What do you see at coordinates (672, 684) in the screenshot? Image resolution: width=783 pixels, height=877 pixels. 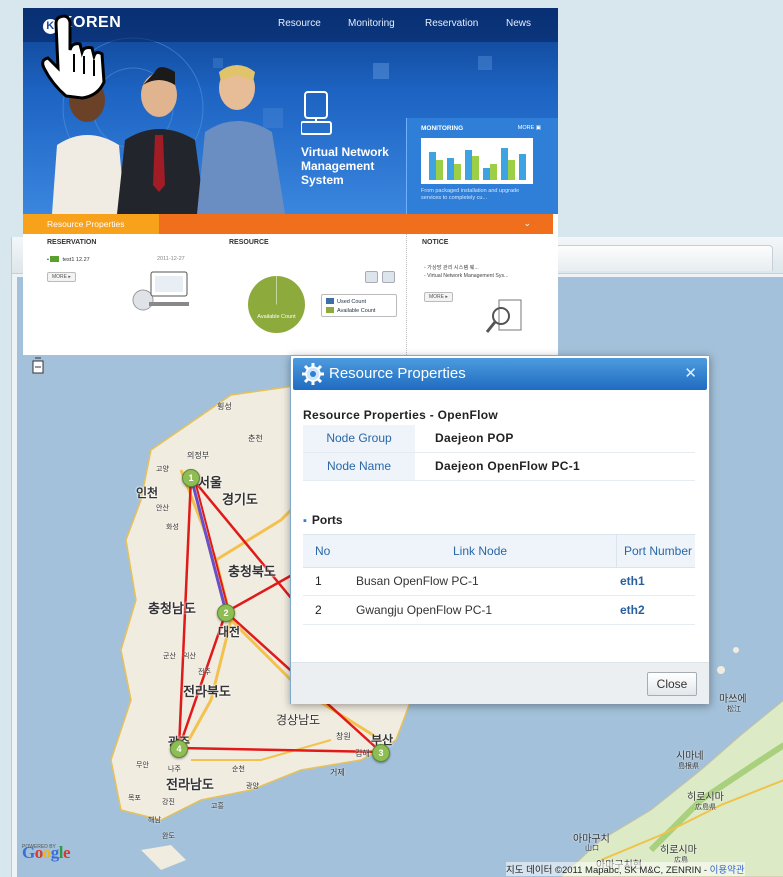 I see `close-button: Close` at bounding box center [672, 684].